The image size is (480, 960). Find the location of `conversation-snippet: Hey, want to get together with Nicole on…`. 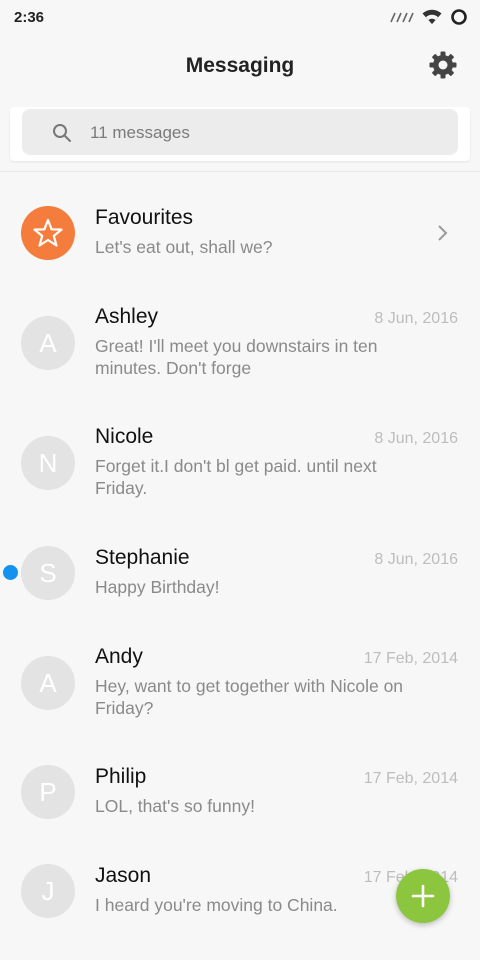

conversation-snippet: Hey, want to get together with Nicole on… is located at coordinates (249, 697).